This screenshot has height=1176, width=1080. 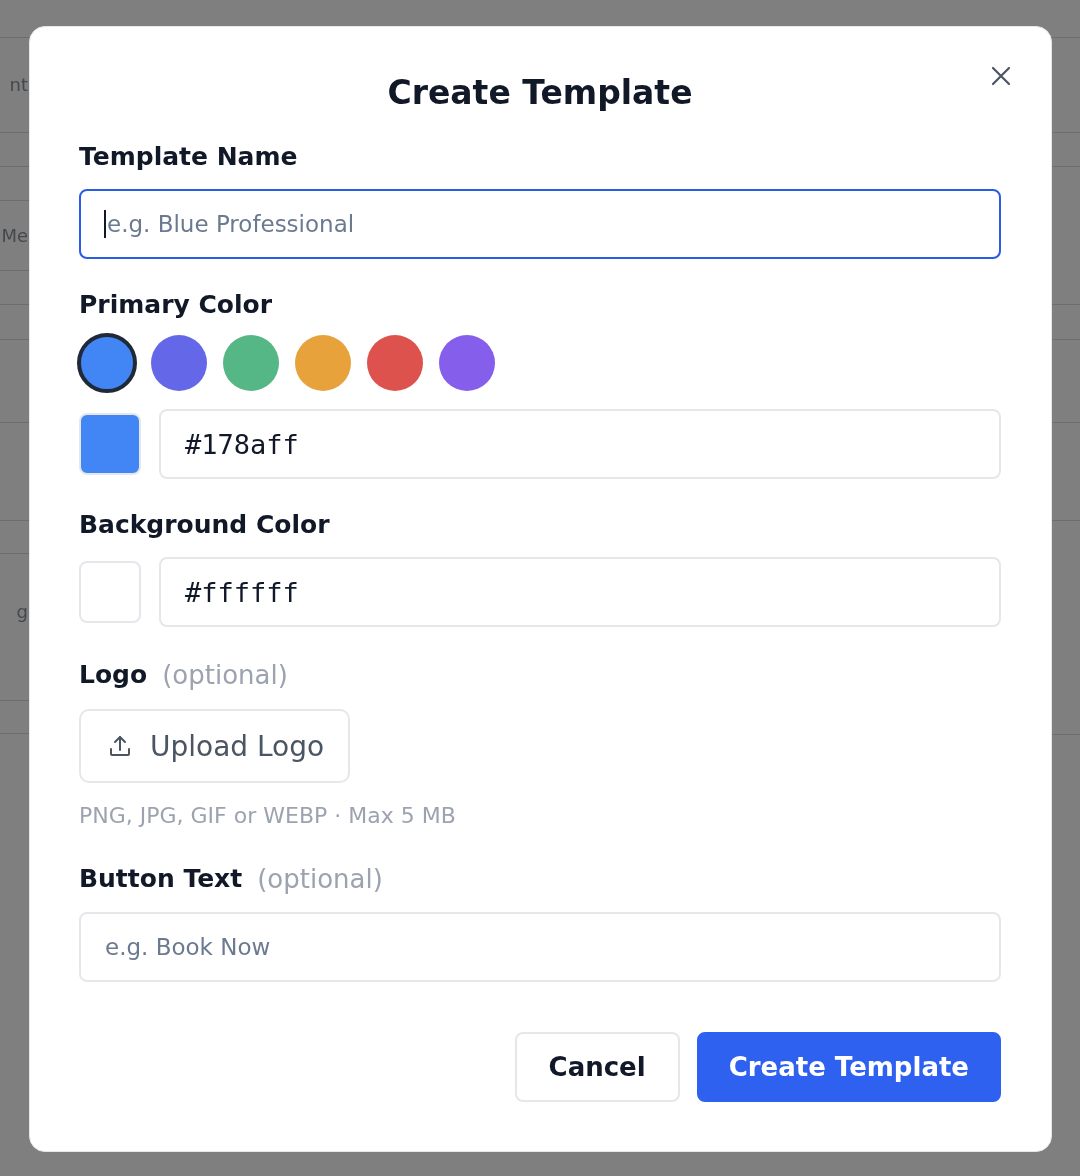 What do you see at coordinates (204, 525) in the screenshot?
I see `field-label: Background Color` at bounding box center [204, 525].